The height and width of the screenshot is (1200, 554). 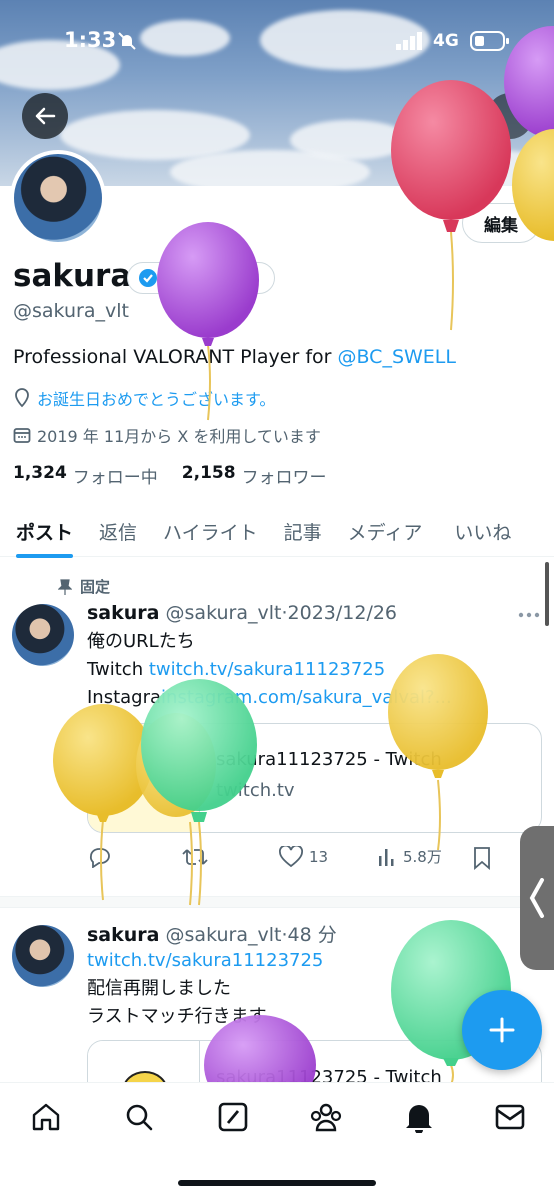 I want to click on silent-bell-icon, so click(x=127, y=41).